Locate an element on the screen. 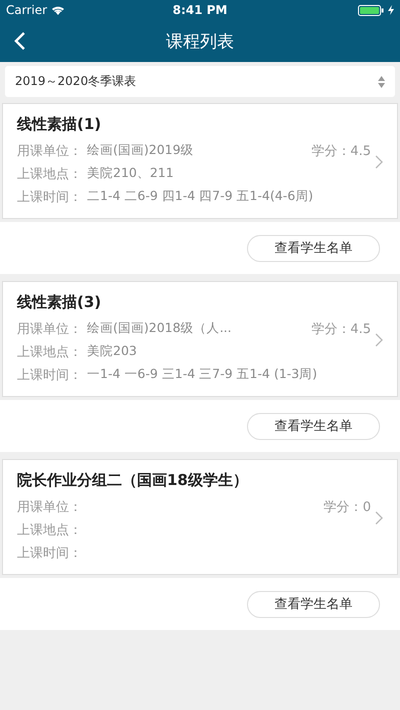  battery-icon is located at coordinates (371, 10).